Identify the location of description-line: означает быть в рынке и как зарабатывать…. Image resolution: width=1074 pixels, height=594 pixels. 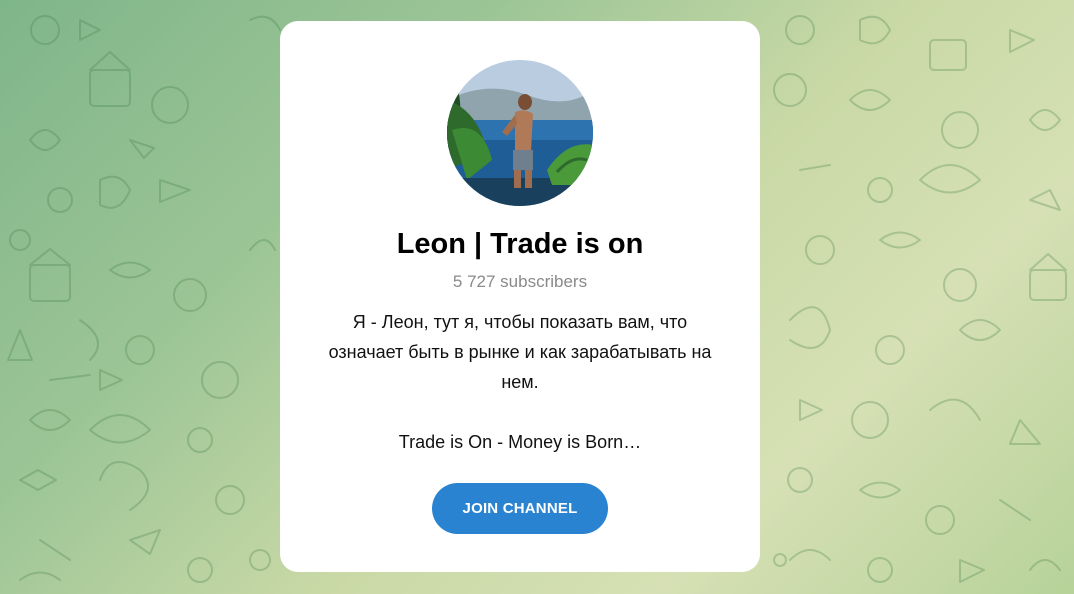
(520, 352).